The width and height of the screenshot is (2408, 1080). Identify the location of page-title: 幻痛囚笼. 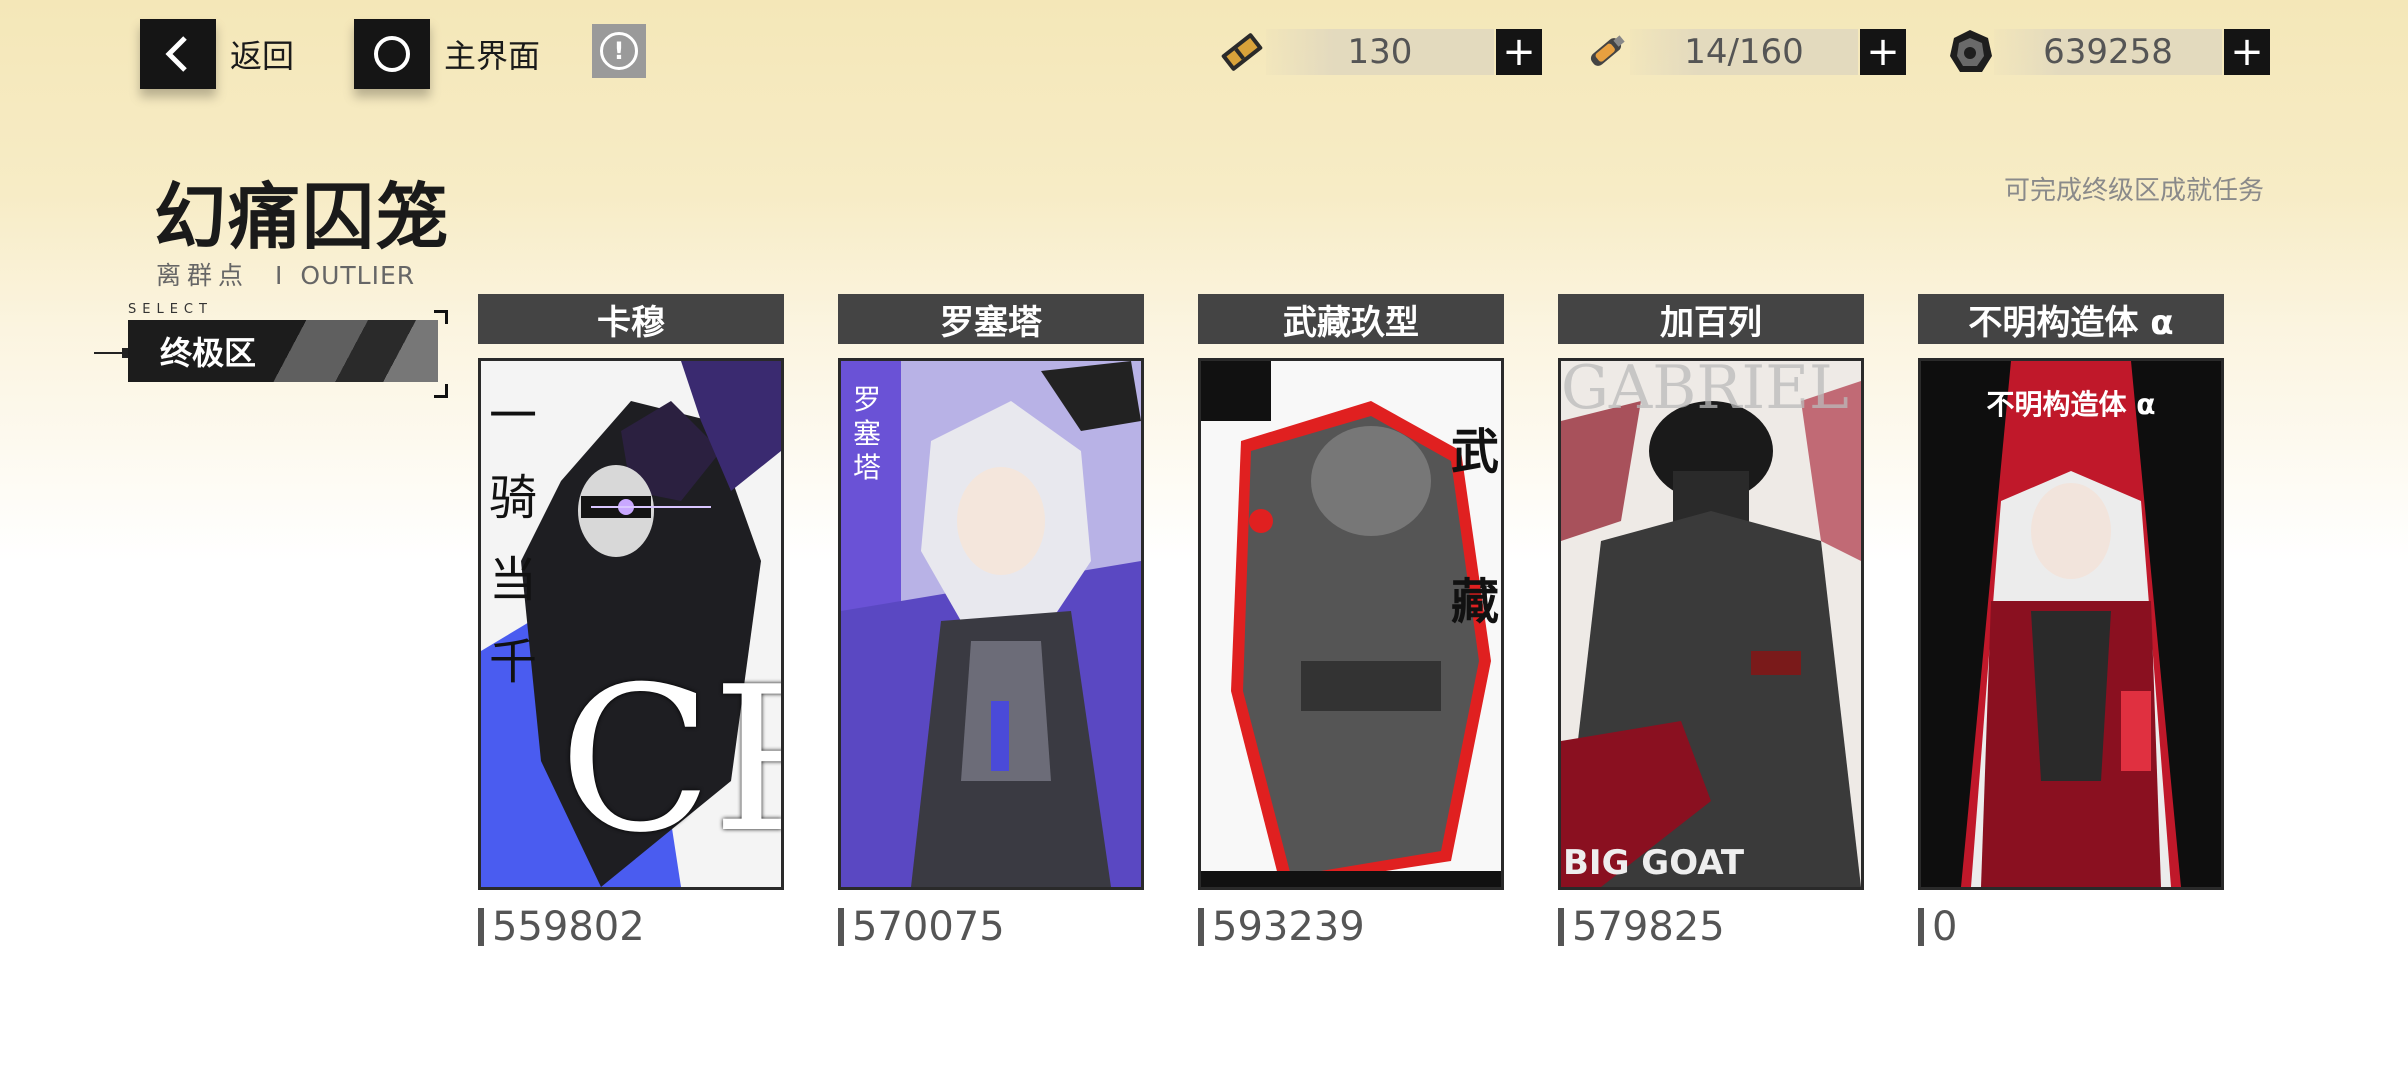
(302, 217).